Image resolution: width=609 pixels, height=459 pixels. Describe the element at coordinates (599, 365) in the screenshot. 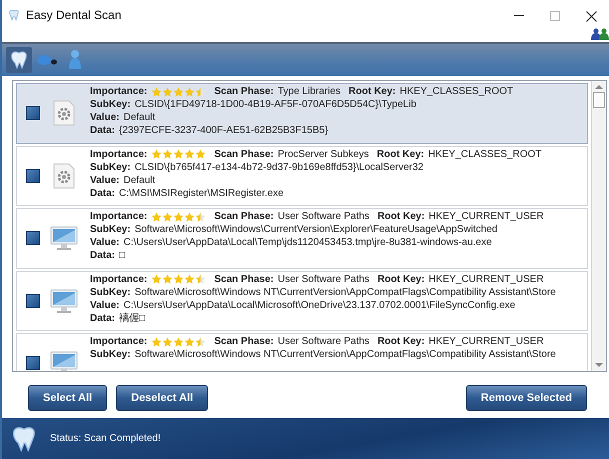

I see `scroll-down-icon` at that location.